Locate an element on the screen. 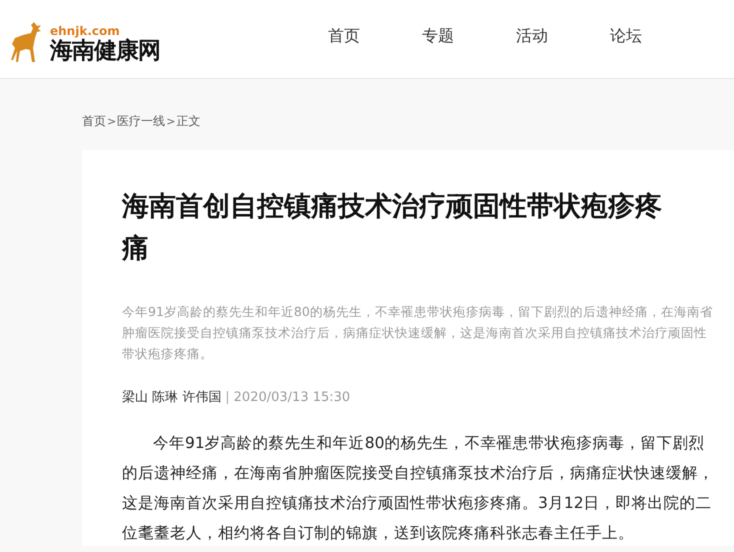 This screenshot has width=734, height=552. nav-link: 论坛 is located at coordinates (626, 36).